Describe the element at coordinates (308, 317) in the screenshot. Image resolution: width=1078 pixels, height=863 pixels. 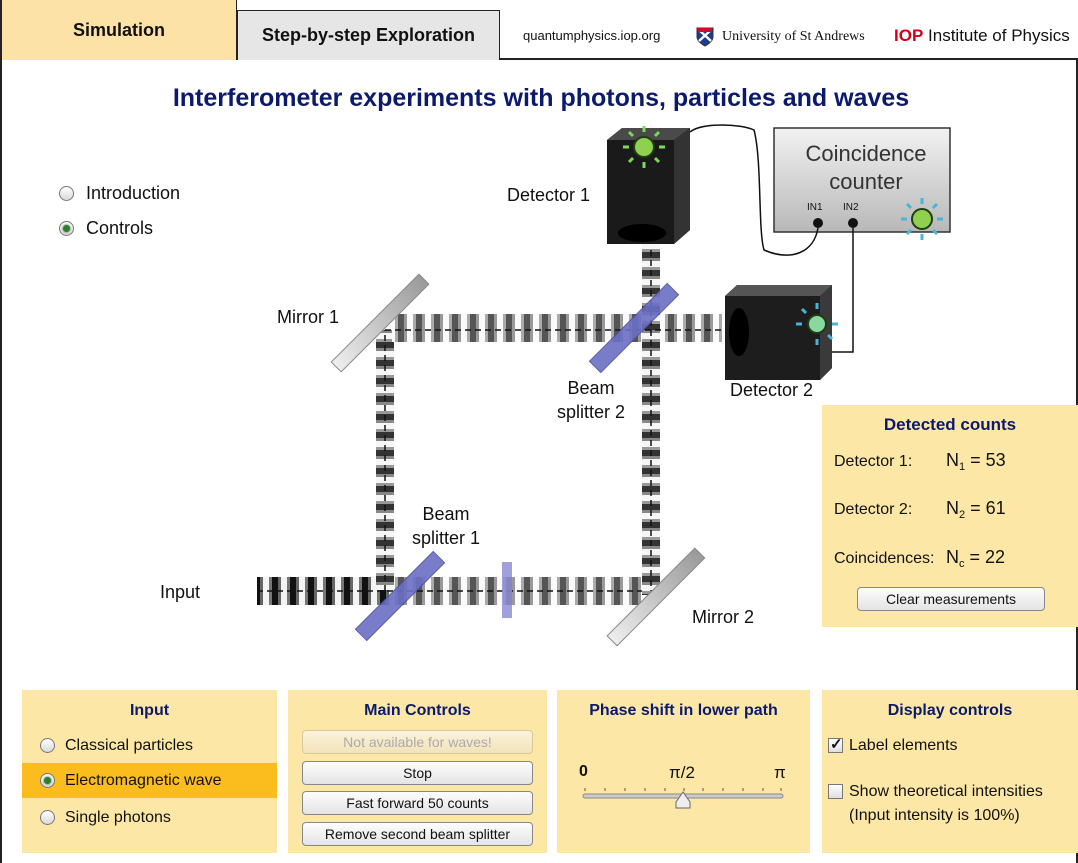
I see `mirror1-label: Mirror 1` at that location.